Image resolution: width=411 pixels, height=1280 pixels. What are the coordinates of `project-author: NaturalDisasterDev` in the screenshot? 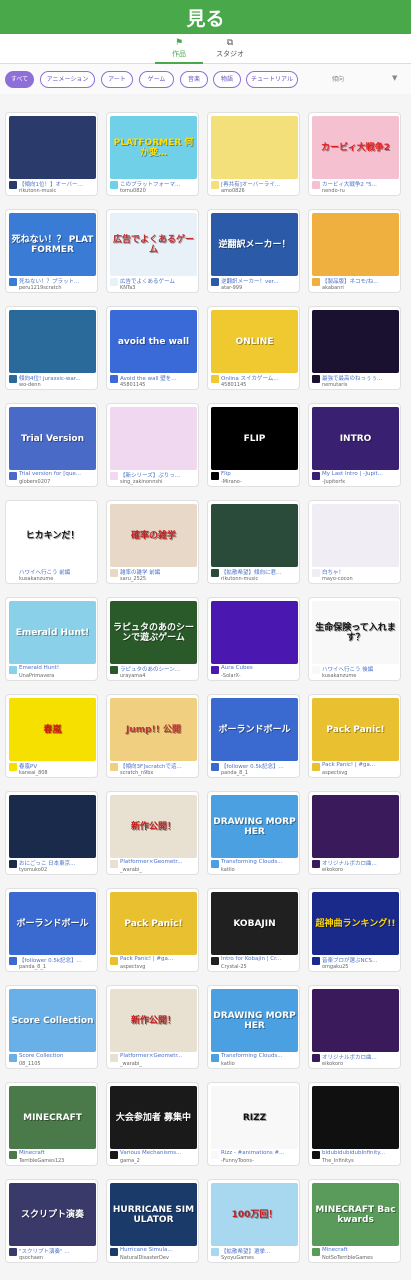 It's located at (159, 1258).